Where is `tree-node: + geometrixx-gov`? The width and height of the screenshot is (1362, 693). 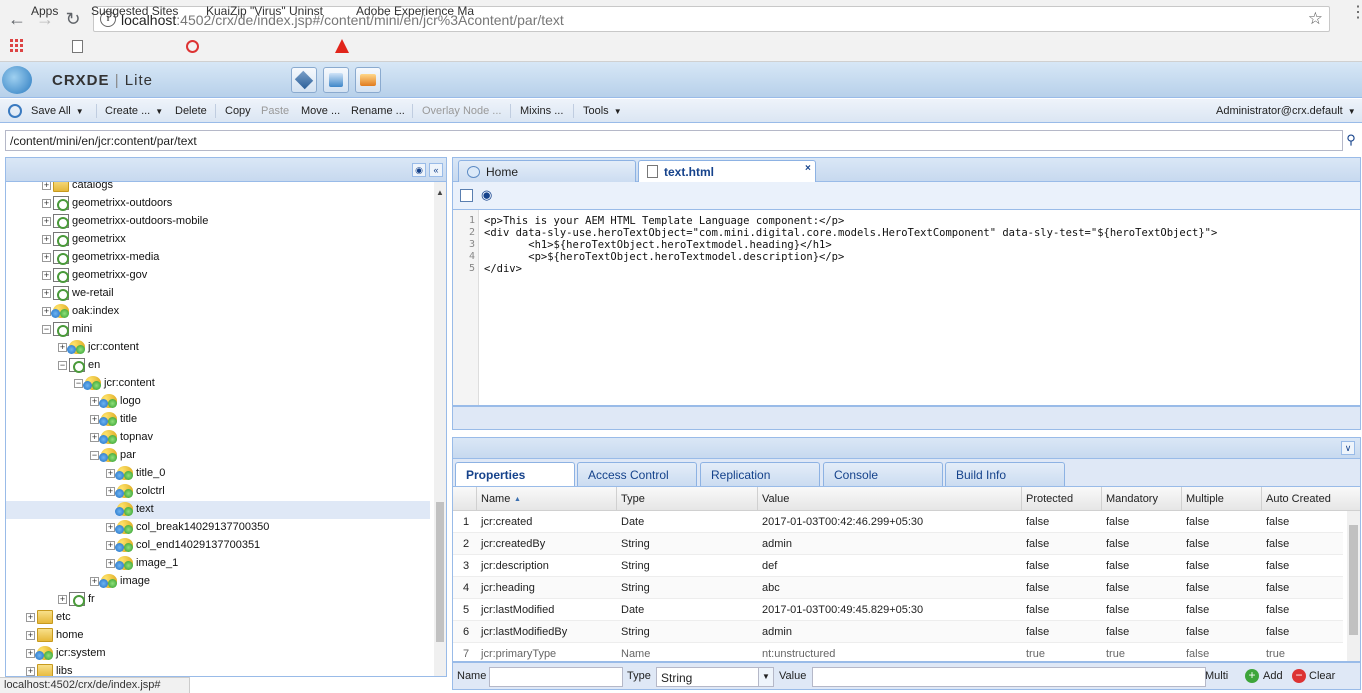
tree-node: + geometrixx-gov is located at coordinates (218, 276).